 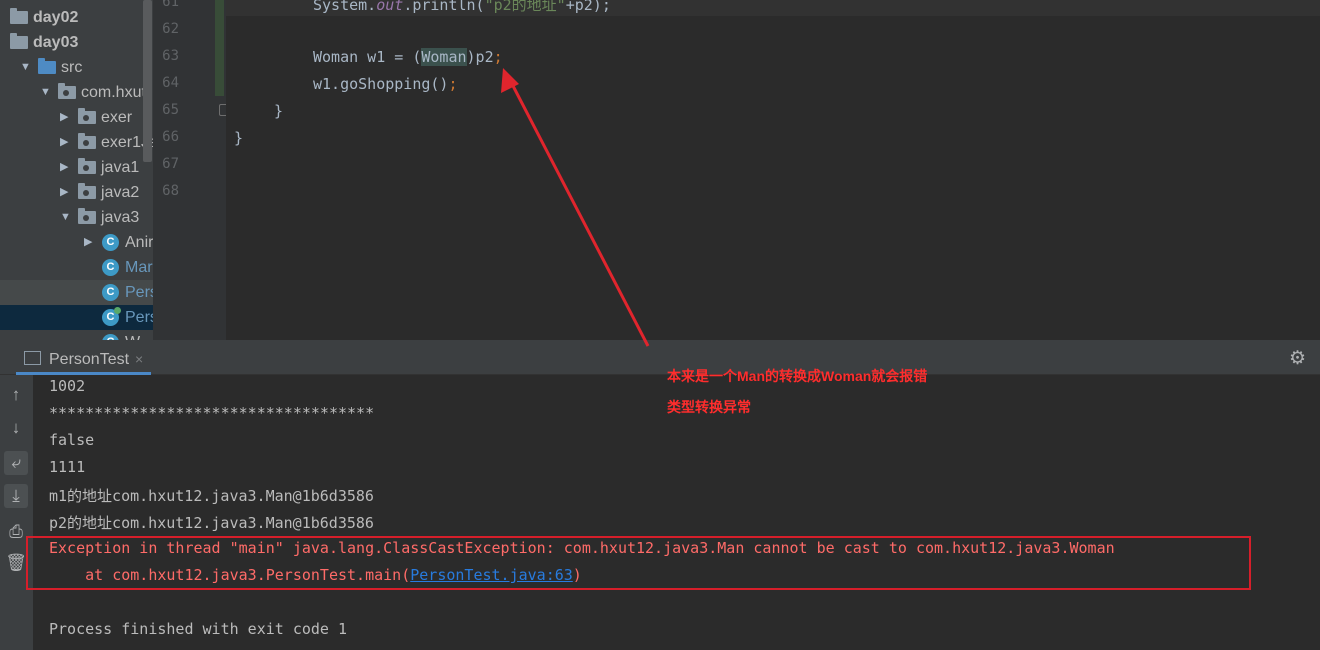 I want to click on trash-icon: 🗑, so click(x=16, y=563).